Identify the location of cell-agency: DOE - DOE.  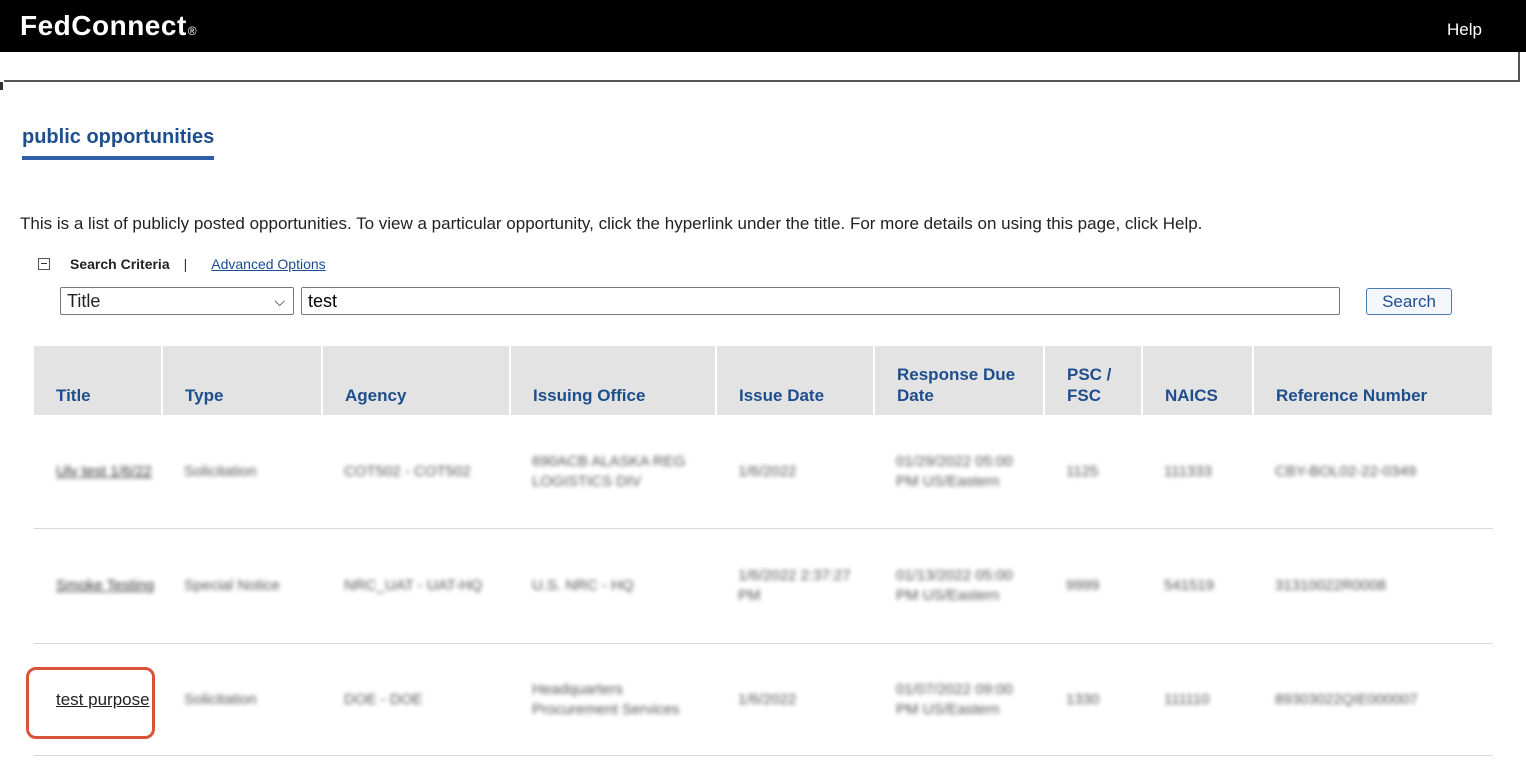
(416, 699).